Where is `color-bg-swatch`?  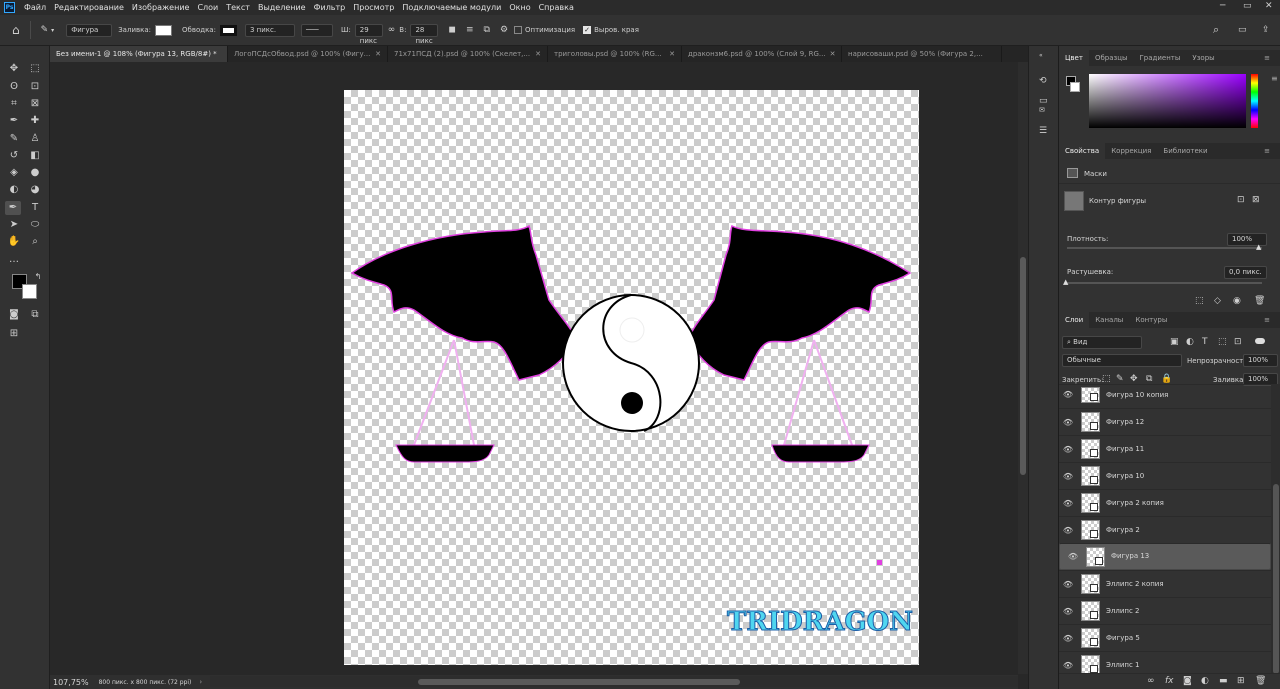
color-bg-swatch is located at coordinates (1075, 87).